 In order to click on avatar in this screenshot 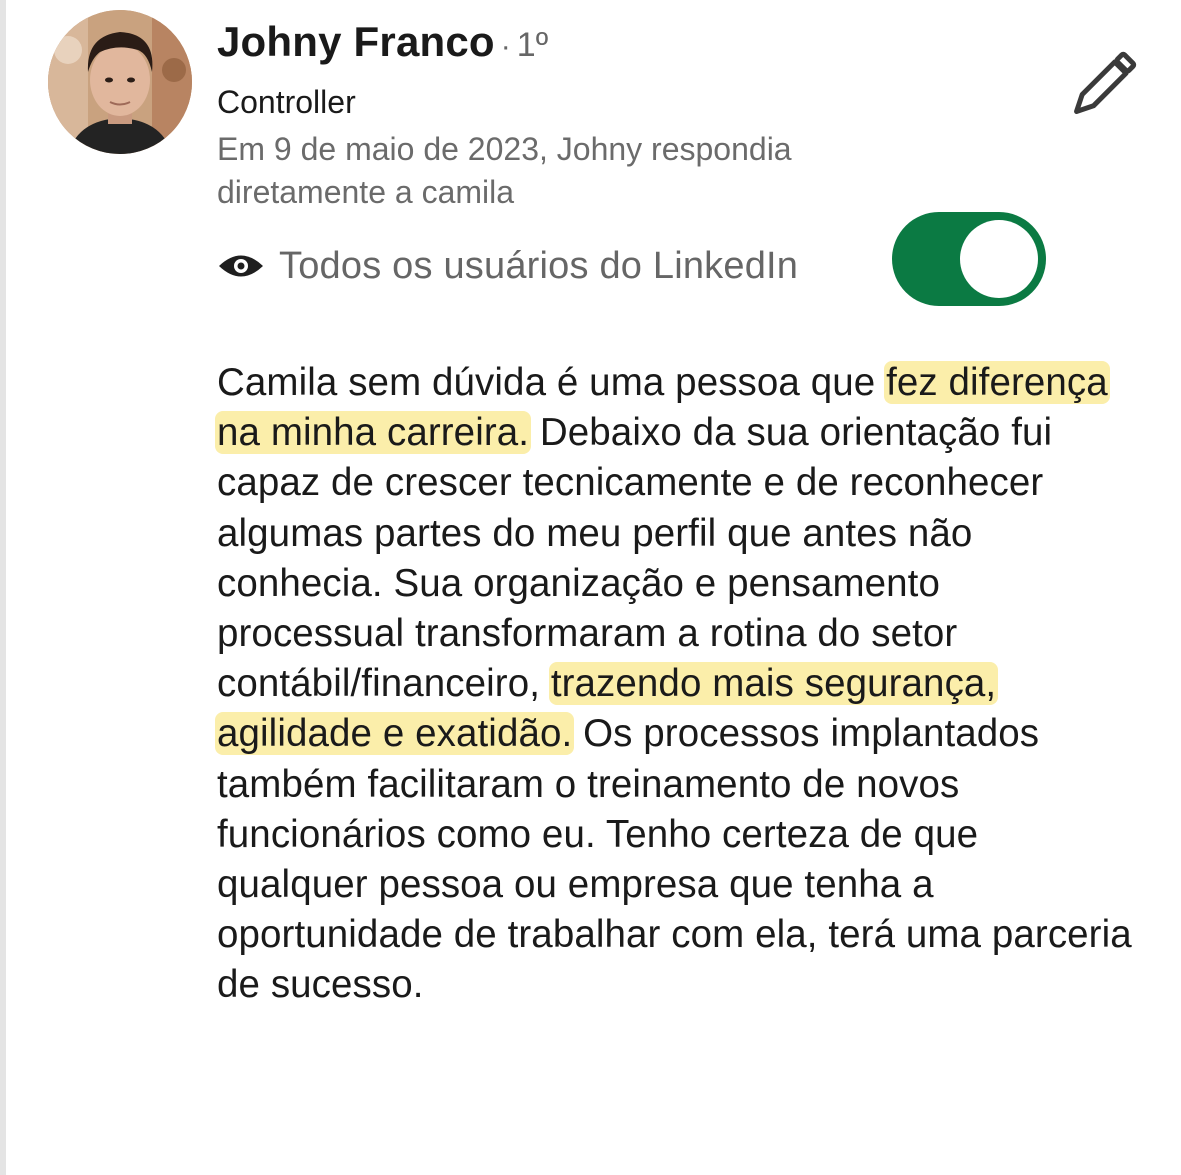, I will do `click(120, 82)`.